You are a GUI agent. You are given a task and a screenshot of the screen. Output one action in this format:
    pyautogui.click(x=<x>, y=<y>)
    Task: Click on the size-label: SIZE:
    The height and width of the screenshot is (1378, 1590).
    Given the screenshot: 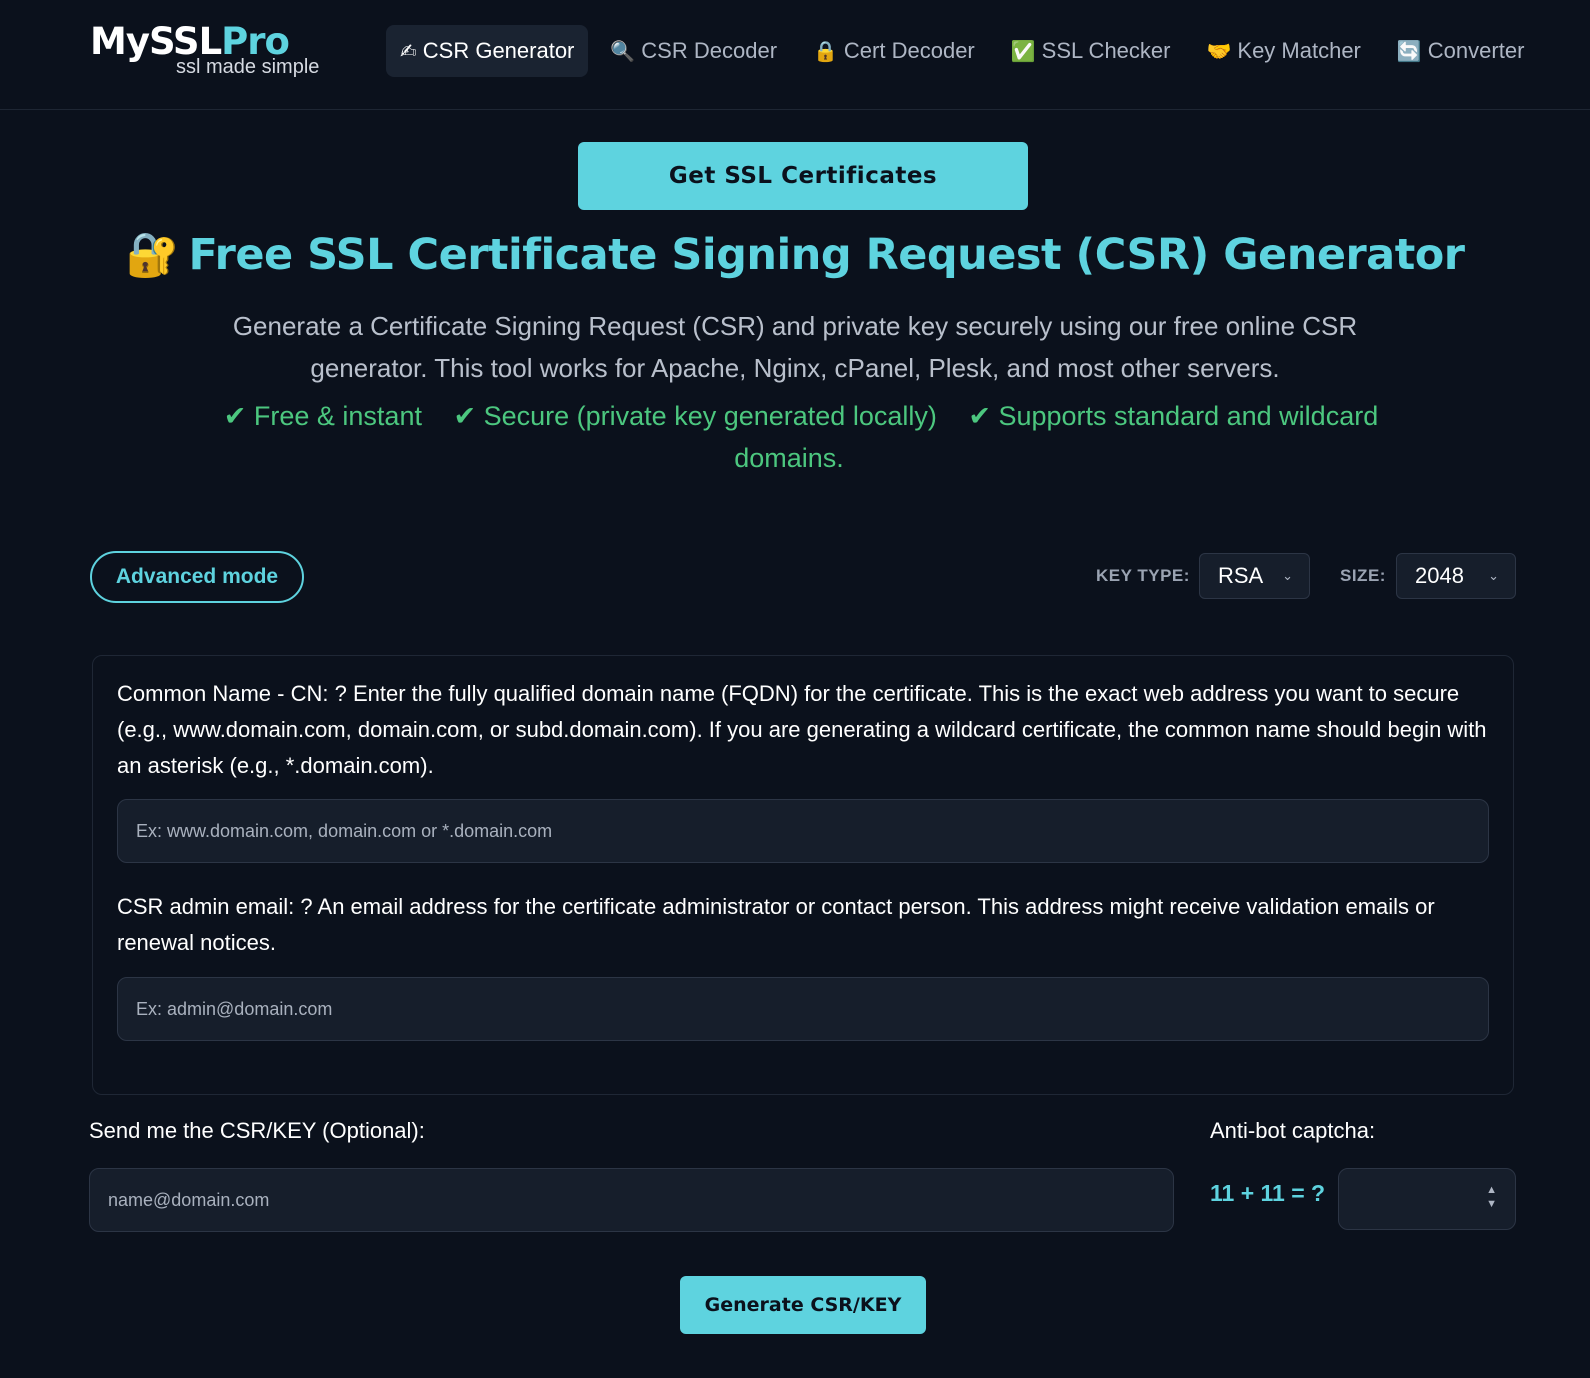 What is the action you would take?
    pyautogui.click(x=1363, y=575)
    